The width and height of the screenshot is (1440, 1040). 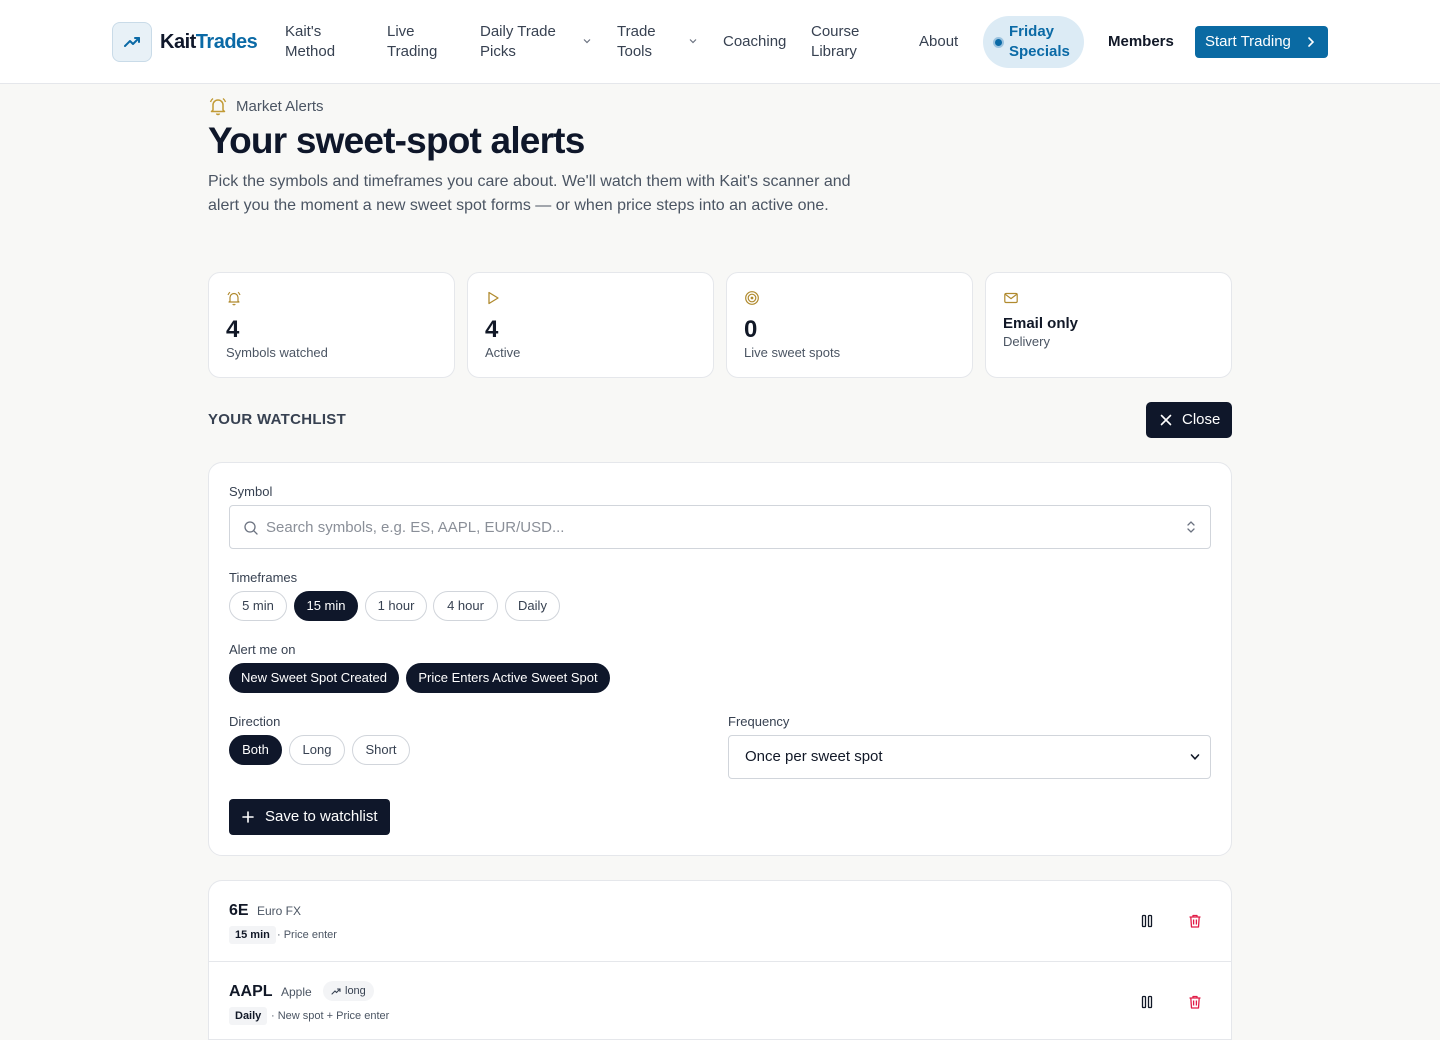 I want to click on frequency-value: Once per sweet spot, so click(x=814, y=756).